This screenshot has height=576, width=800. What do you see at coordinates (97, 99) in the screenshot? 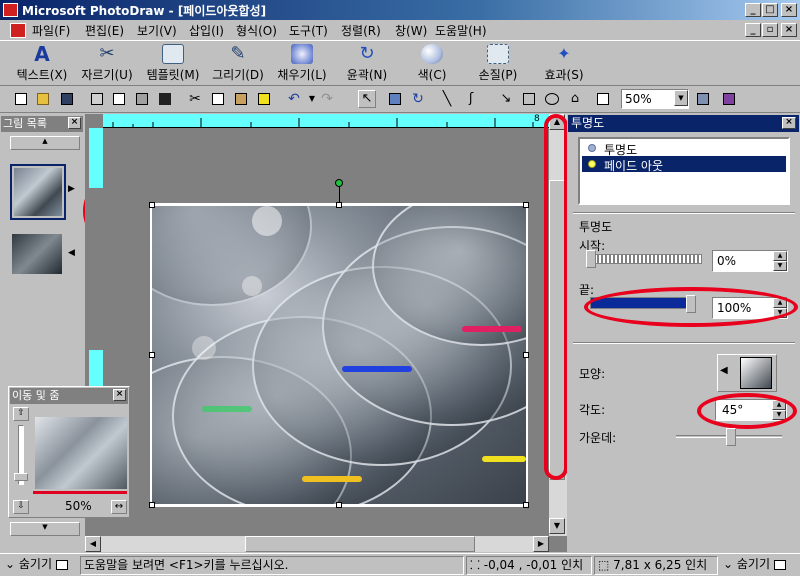
I see `print-button` at bounding box center [97, 99].